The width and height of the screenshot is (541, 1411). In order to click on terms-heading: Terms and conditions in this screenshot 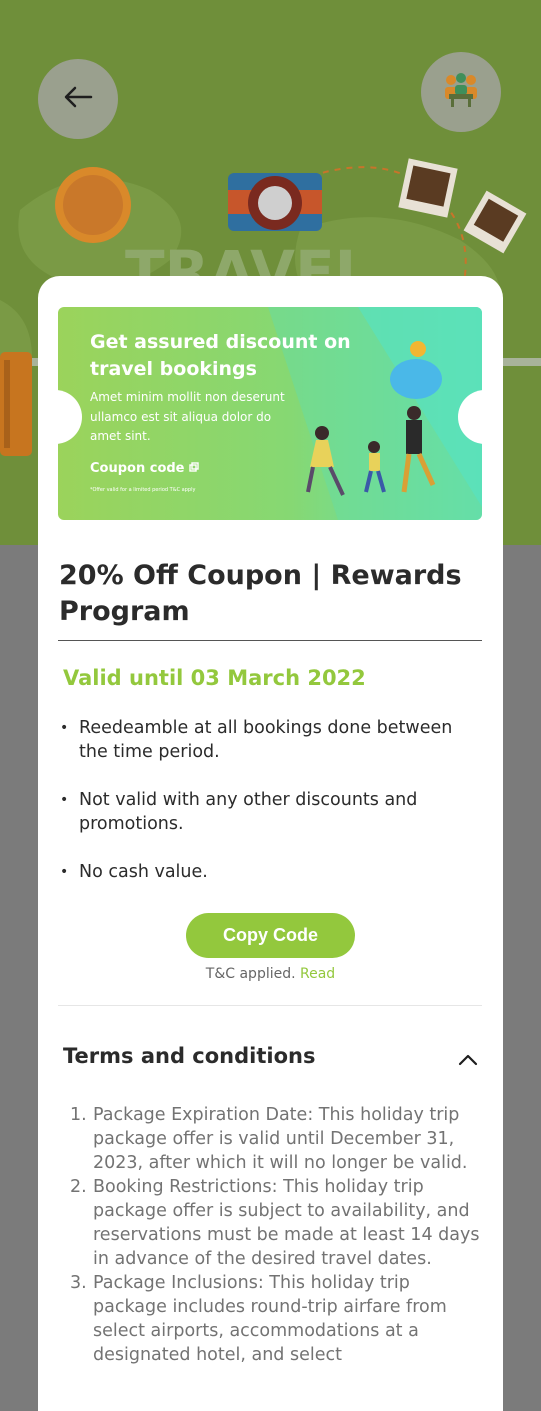, I will do `click(189, 1056)`.